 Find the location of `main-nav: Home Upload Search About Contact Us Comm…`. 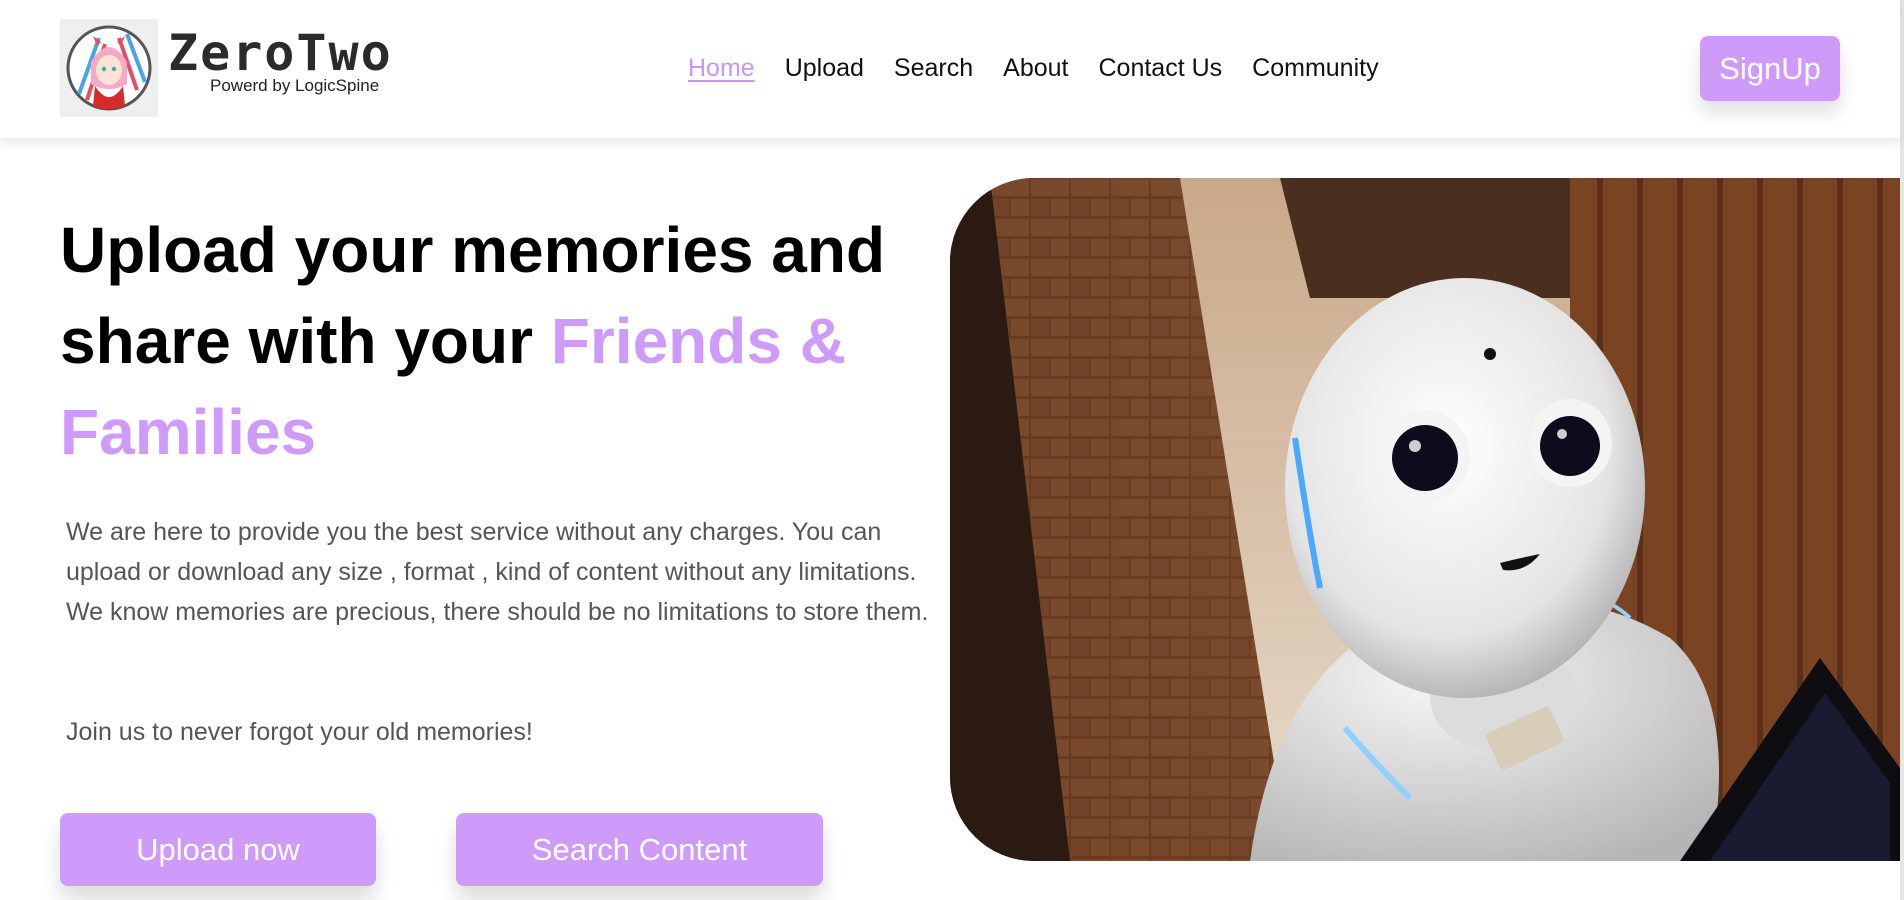

main-nav: Home Upload Search About Contact Us Comm… is located at coordinates (1033, 68).